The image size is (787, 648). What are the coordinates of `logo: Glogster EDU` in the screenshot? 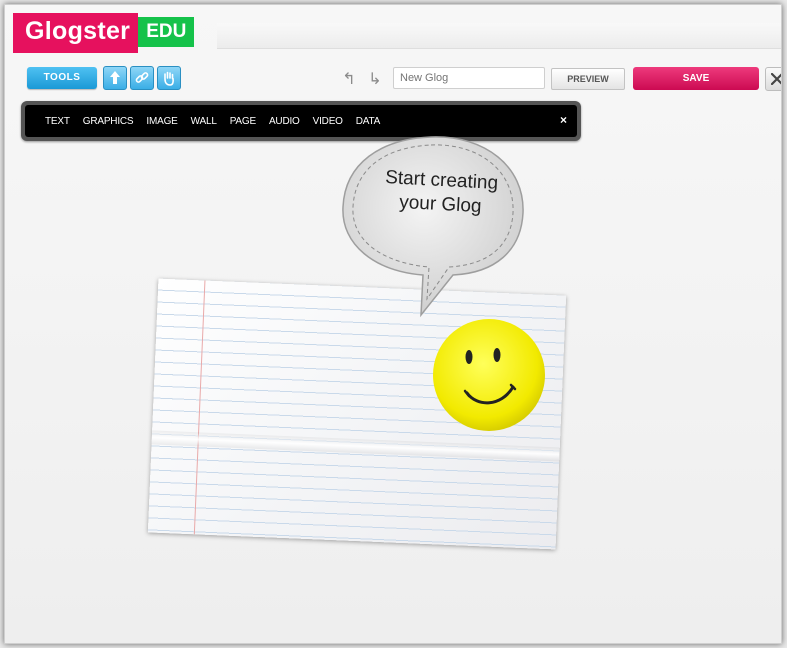 It's located at (104, 33).